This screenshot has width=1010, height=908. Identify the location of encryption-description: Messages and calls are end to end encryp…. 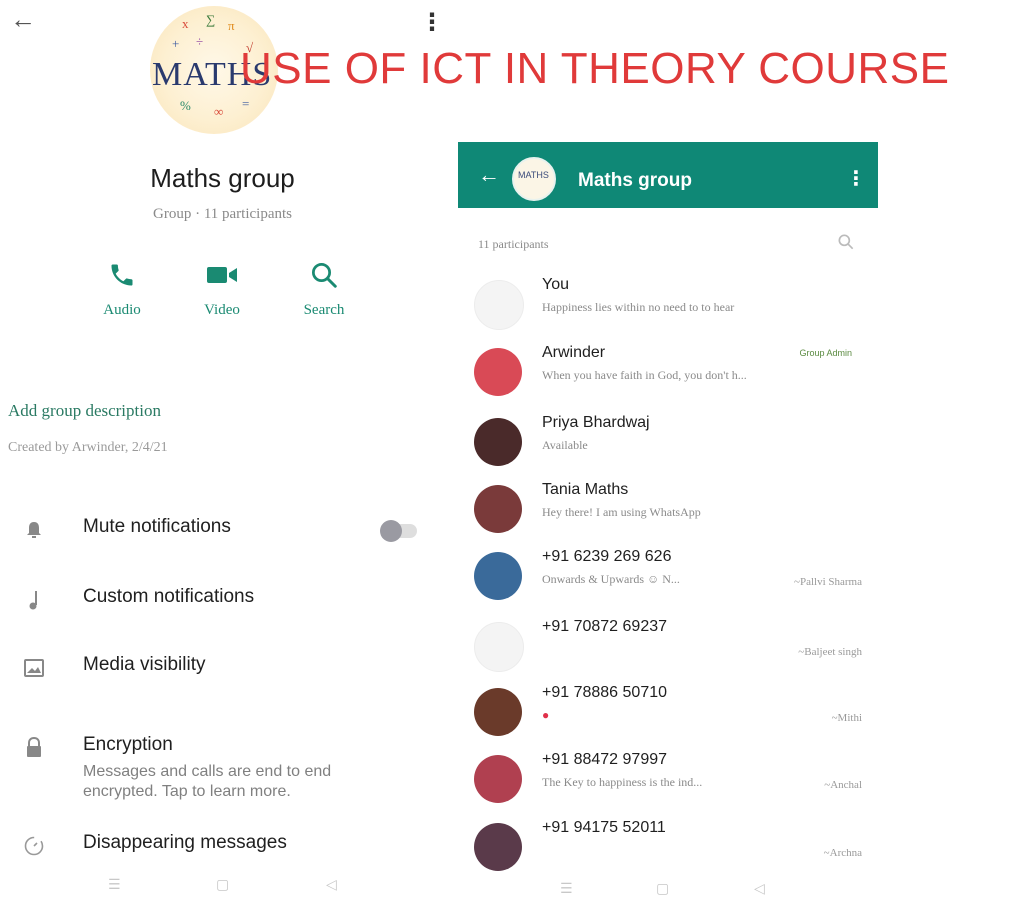
(207, 781).